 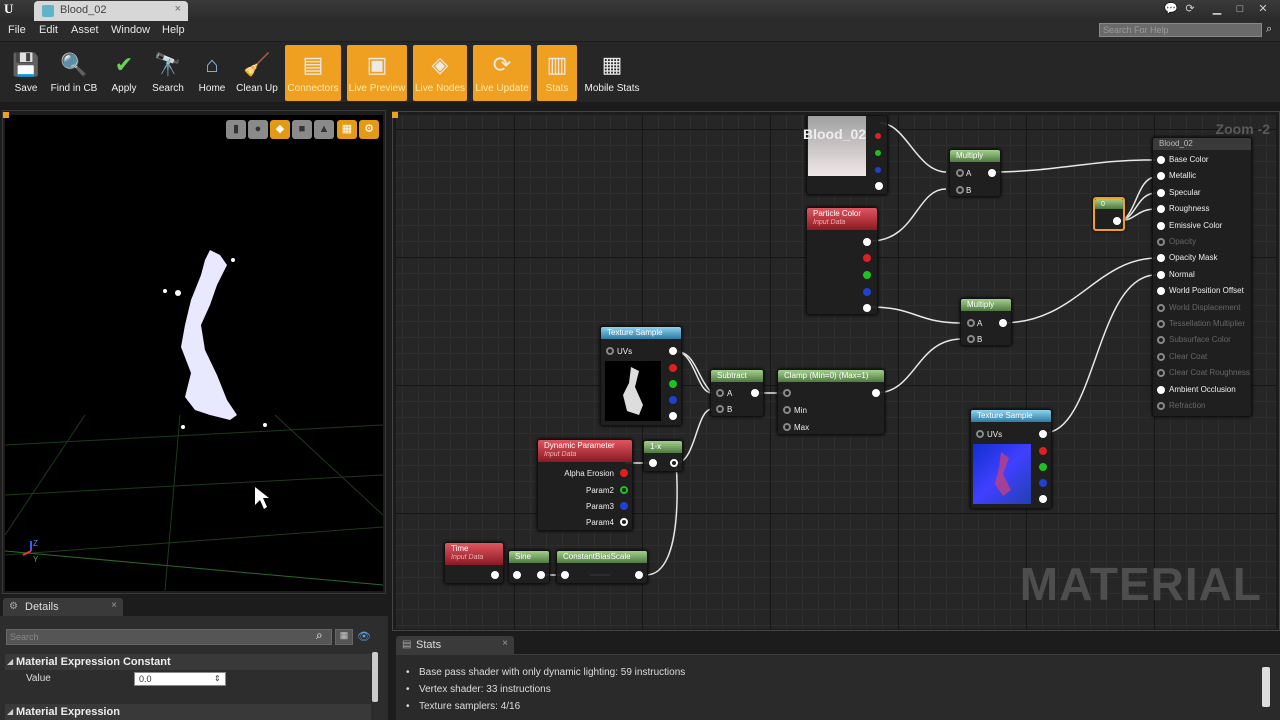 What do you see at coordinates (130, 30) in the screenshot?
I see `menu-window: Window` at bounding box center [130, 30].